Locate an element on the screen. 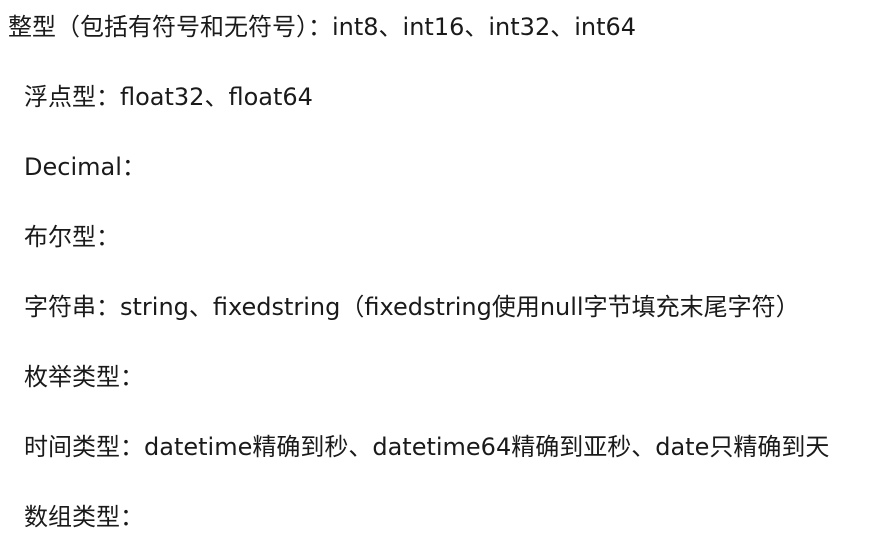 The image size is (890, 536). text-line-array-types: 数组类型： is located at coordinates (84, 517).